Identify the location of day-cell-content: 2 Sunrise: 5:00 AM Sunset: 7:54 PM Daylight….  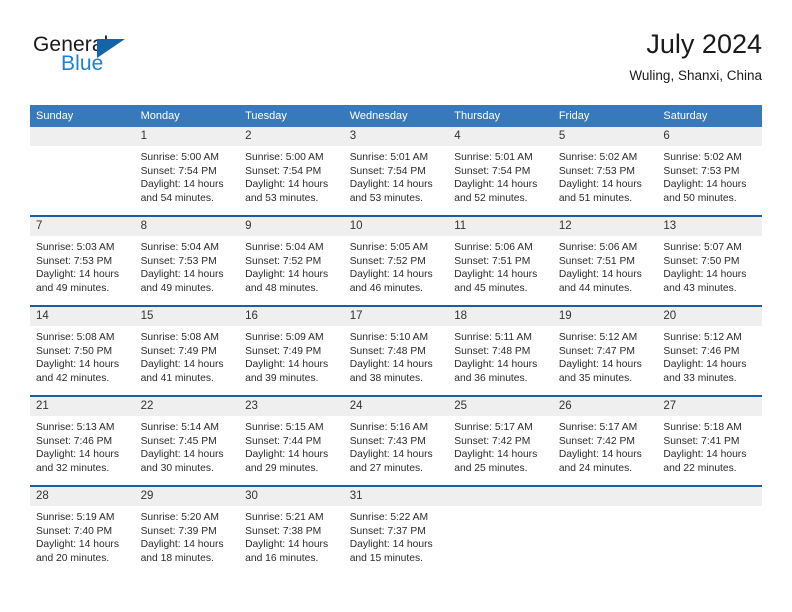
(291, 171).